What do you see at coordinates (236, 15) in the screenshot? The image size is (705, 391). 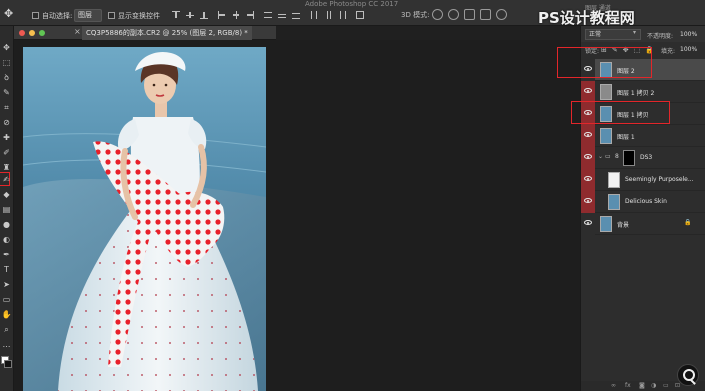 I see `align-hcenter-icon` at bounding box center [236, 15].